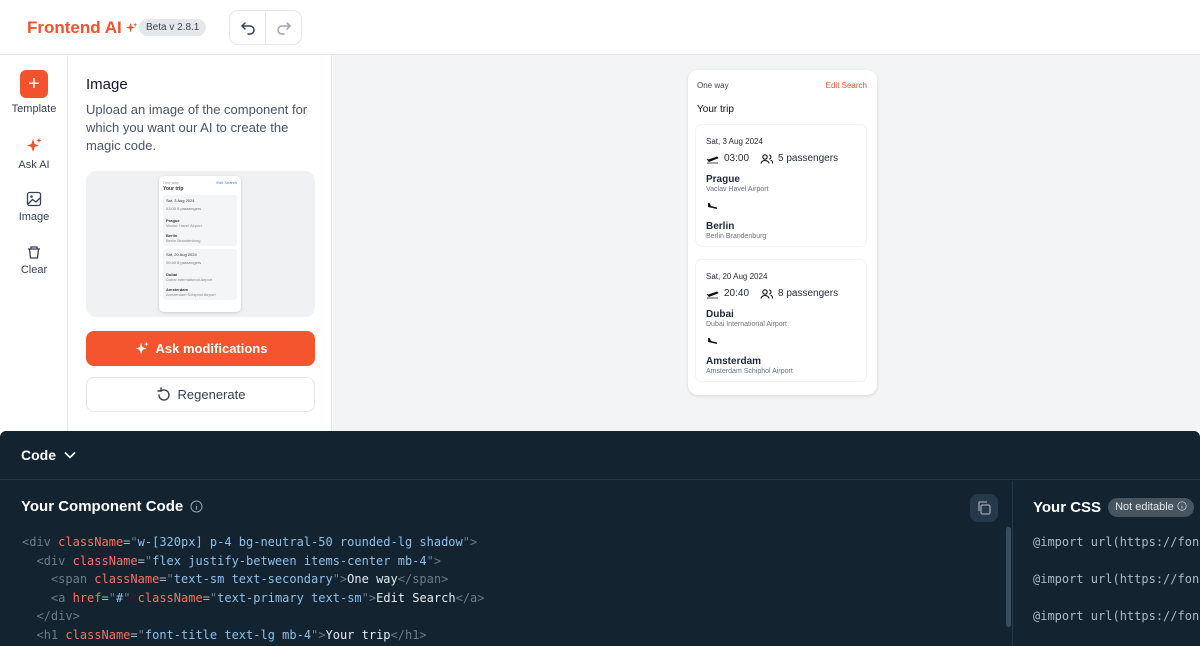 The width and height of the screenshot is (1200, 646). I want to click on app-name: Frontend AI, so click(74, 27).